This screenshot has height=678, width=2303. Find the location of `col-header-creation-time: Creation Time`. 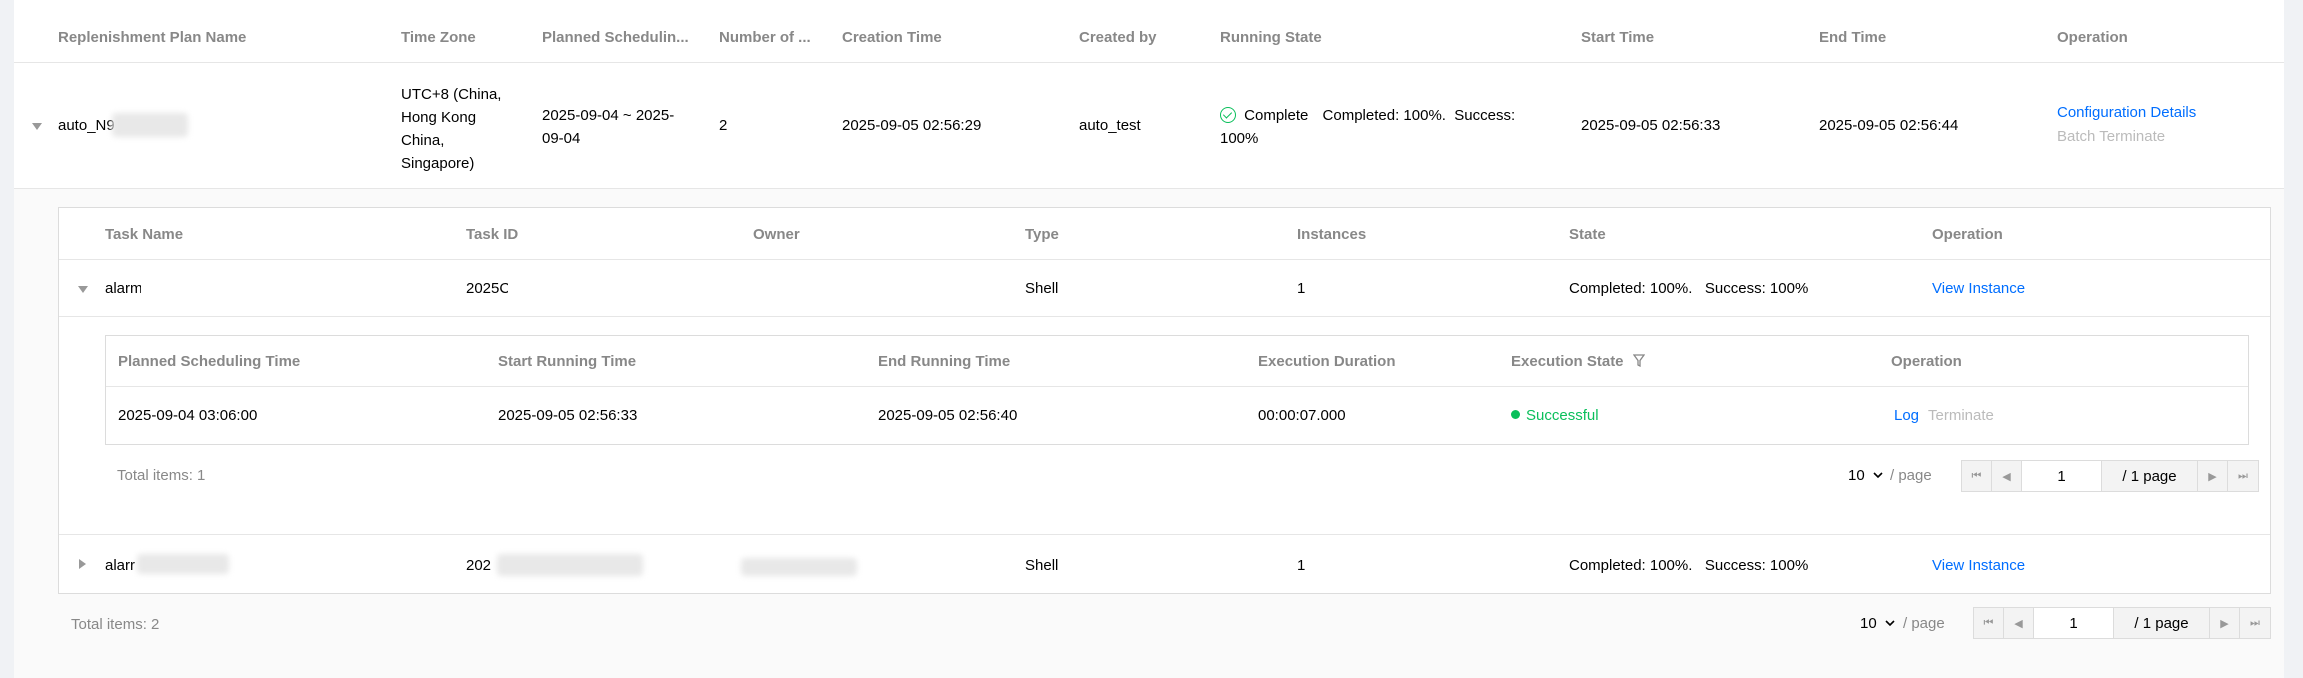

col-header-creation-time: Creation Time is located at coordinates (892, 37).